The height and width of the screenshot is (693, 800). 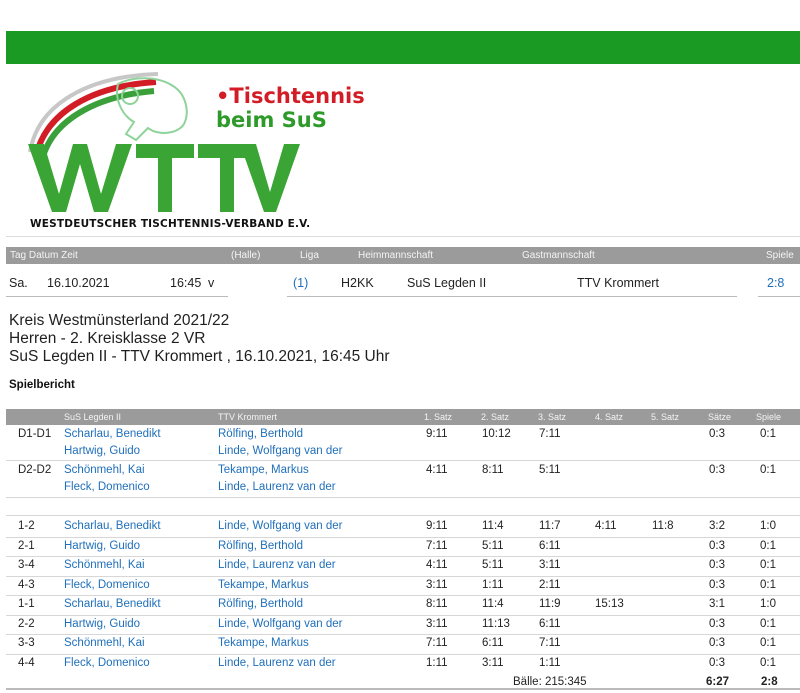 What do you see at coordinates (437, 604) in the screenshot?
I see `set1-score: 8:11` at bounding box center [437, 604].